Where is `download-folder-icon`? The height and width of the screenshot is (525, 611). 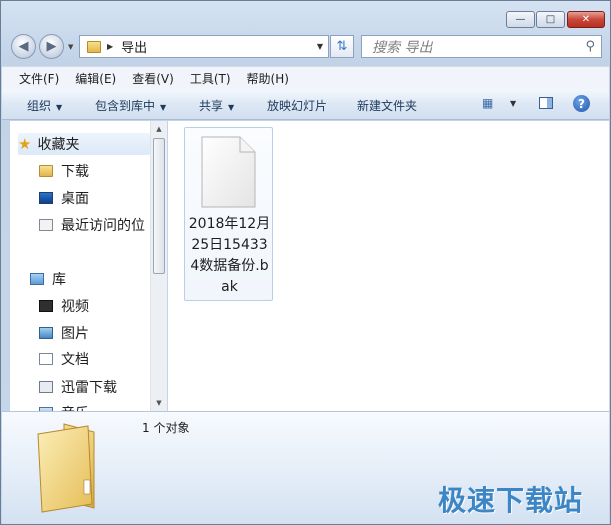 download-folder-icon is located at coordinates (46, 387).